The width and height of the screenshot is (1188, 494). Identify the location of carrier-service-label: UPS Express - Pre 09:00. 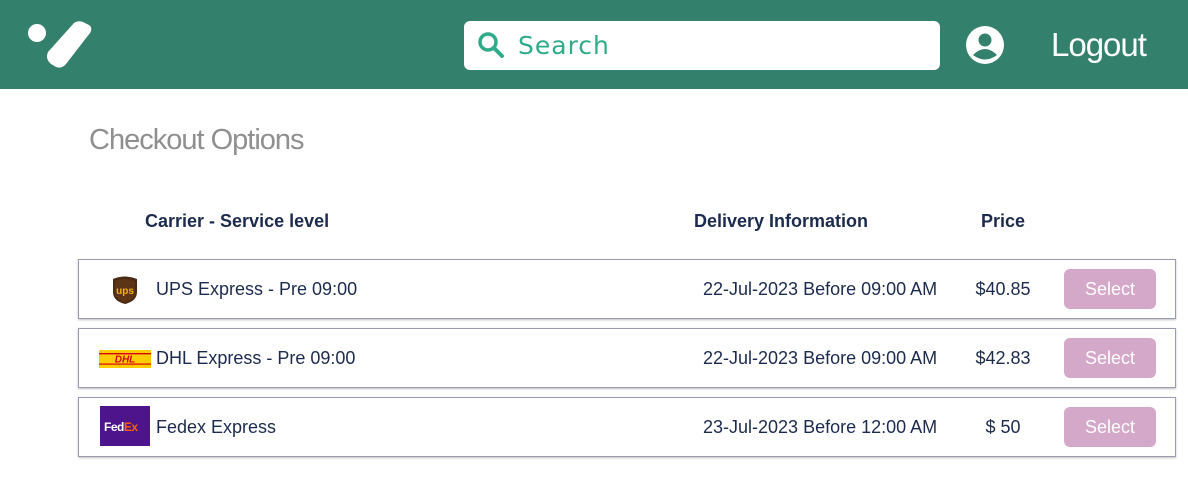
(257, 289).